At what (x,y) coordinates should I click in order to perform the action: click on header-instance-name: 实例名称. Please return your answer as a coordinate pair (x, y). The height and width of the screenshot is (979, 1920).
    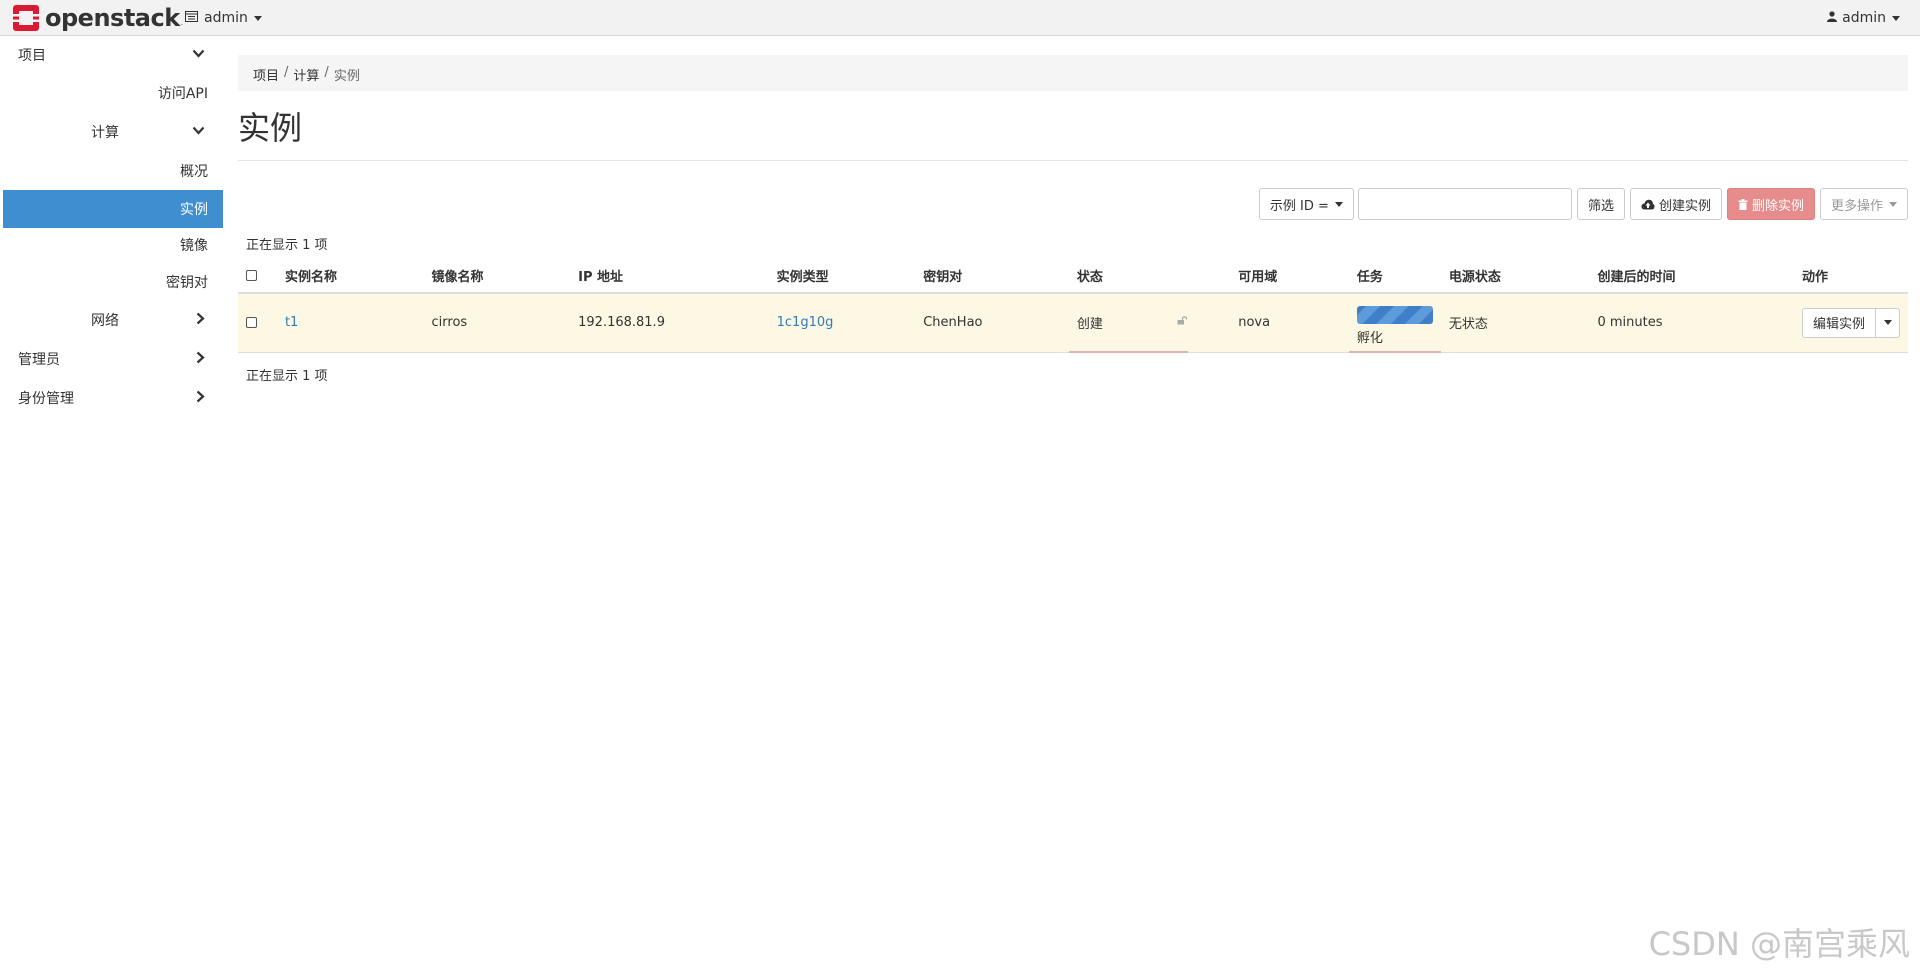
    Looking at the image, I should click on (350, 276).